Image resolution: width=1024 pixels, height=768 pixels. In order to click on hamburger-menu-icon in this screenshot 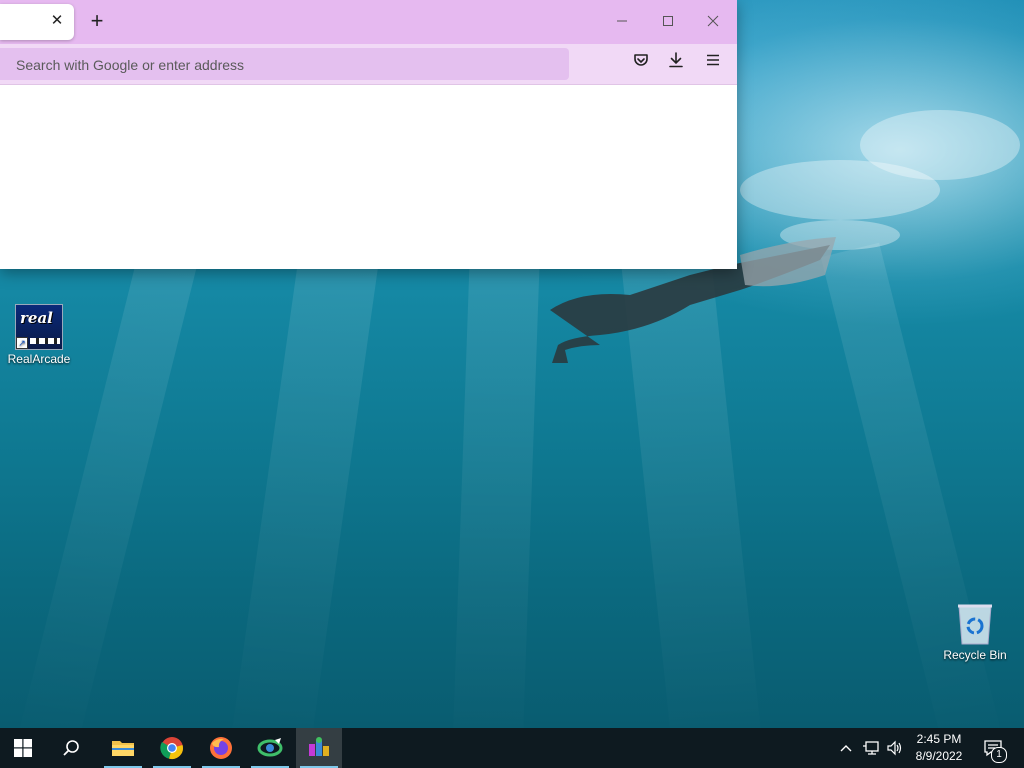, I will do `click(713, 60)`.